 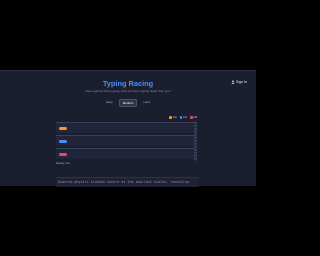 I want to click on difficulty-selector: Easy Medium Hard, so click(x=128, y=103).